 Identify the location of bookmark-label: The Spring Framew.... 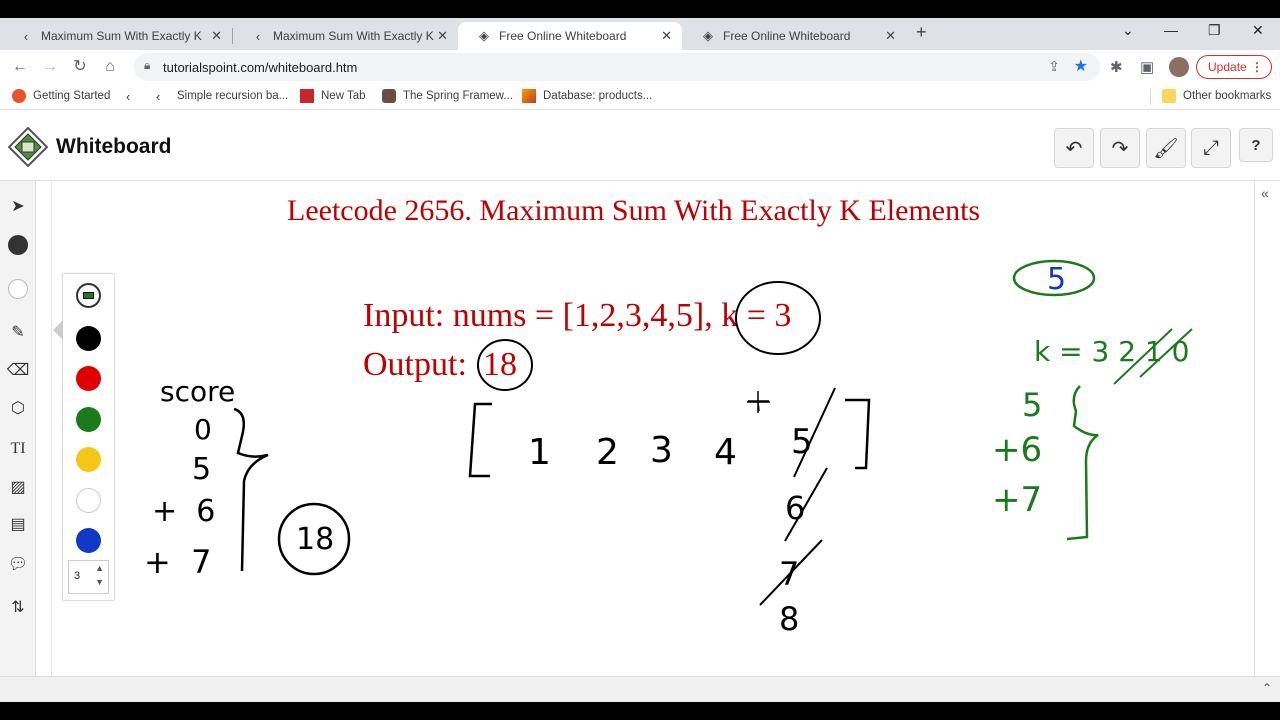
(458, 96).